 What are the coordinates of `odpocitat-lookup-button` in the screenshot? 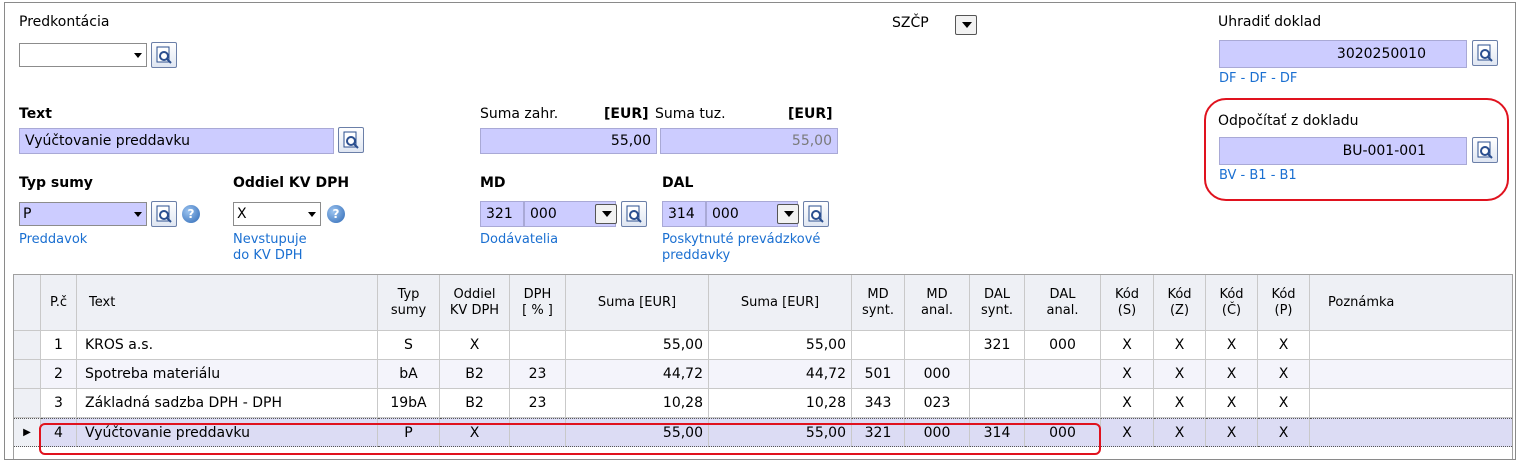 It's located at (1485, 150).